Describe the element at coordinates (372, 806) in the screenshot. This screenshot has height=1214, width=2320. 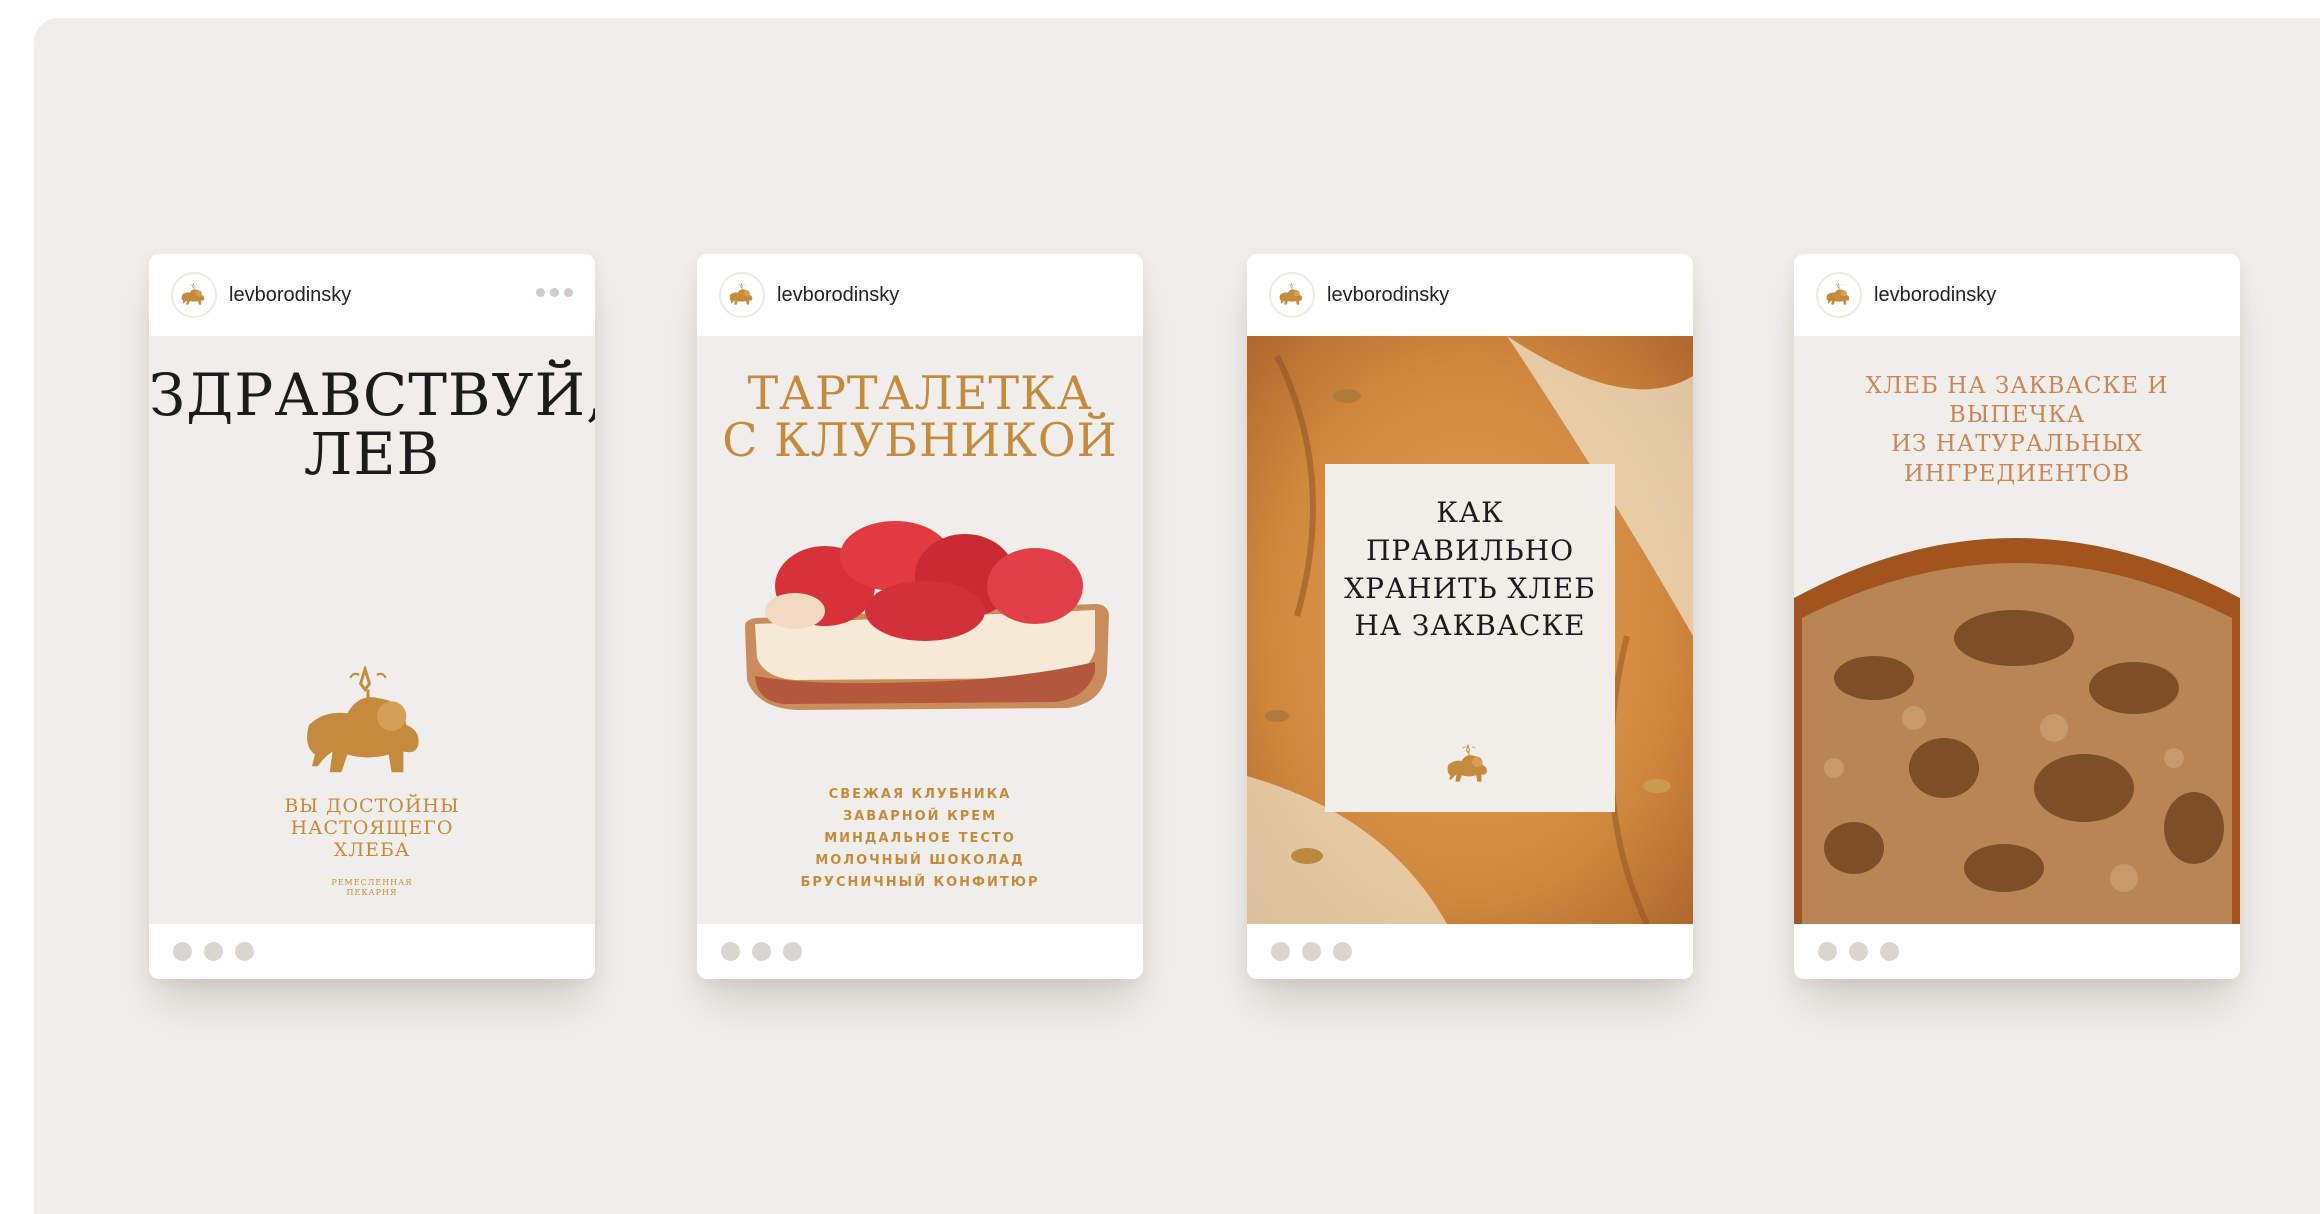
I see `tagline-line: Вы достойны` at that location.